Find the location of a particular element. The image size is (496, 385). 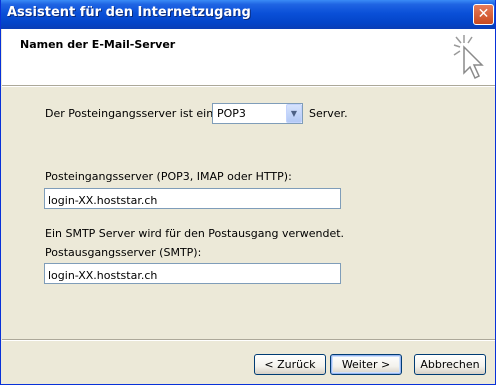

wizard-cursor-icon is located at coordinates (468, 57).